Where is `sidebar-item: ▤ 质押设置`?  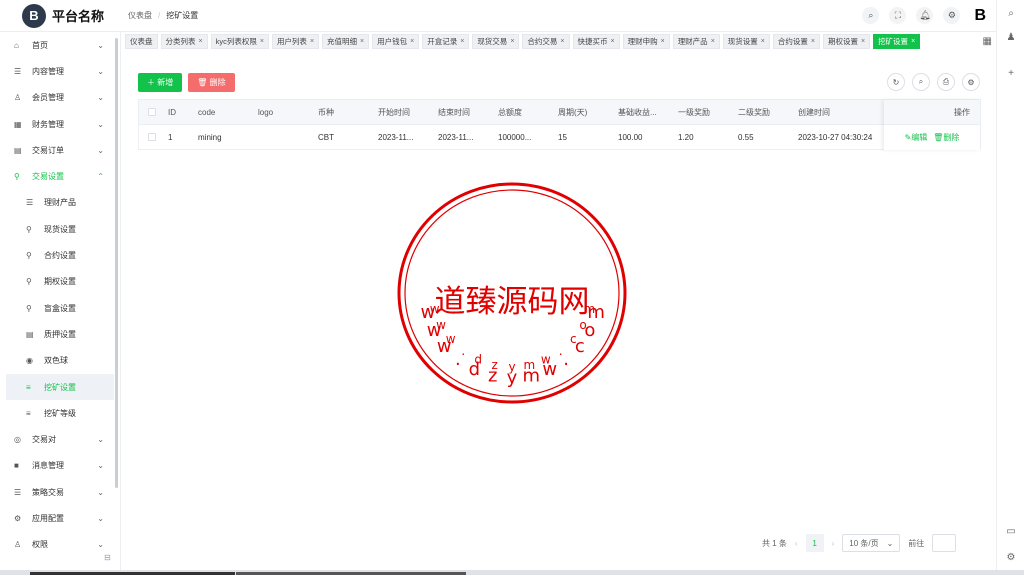 sidebar-item: ▤ 质押设置 is located at coordinates (60, 334).